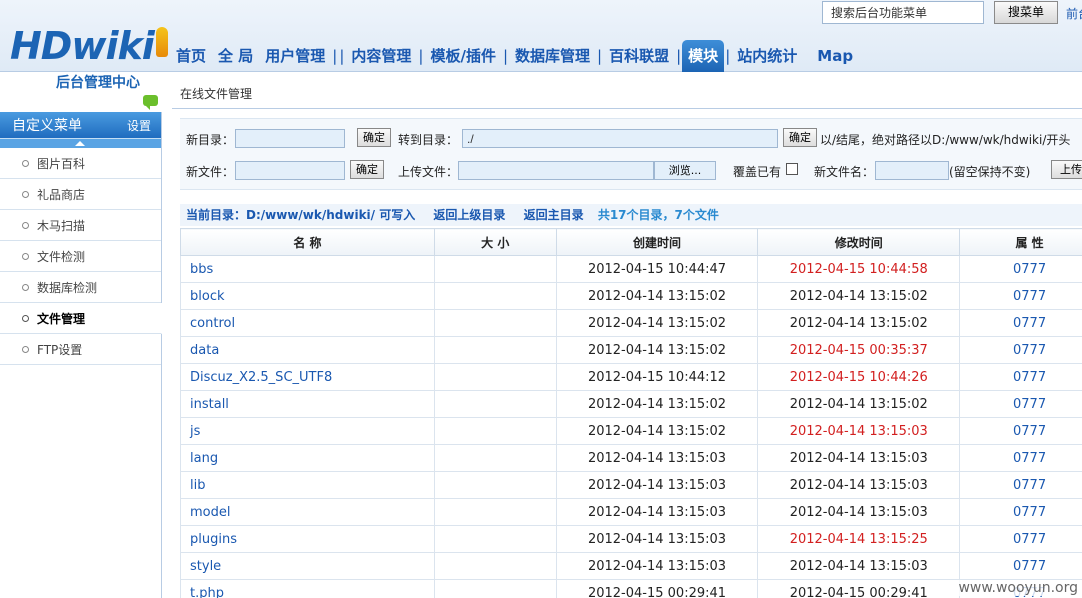 The width and height of the screenshot is (1082, 598). What do you see at coordinates (945, 140) in the screenshot?
I see `goto-hint: 以/结尾，绝对路径以D:/www/wk/hdwiki/开头` at bounding box center [945, 140].